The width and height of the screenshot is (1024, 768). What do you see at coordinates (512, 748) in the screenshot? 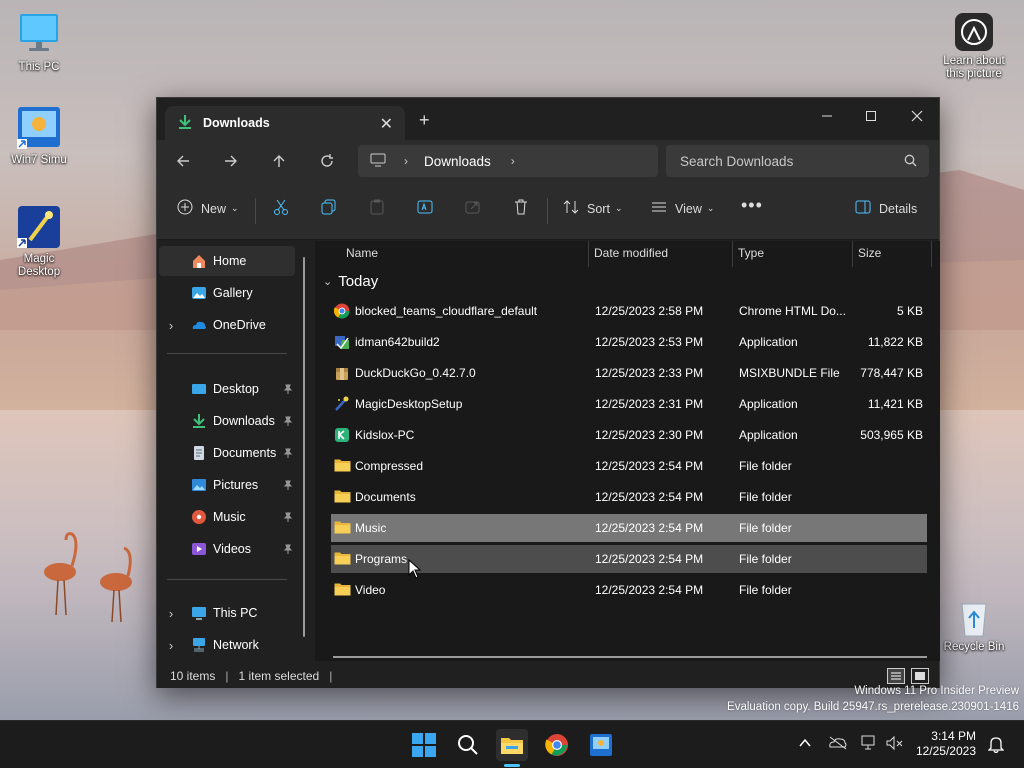
I see `taskbar-file-explorer` at bounding box center [512, 748].